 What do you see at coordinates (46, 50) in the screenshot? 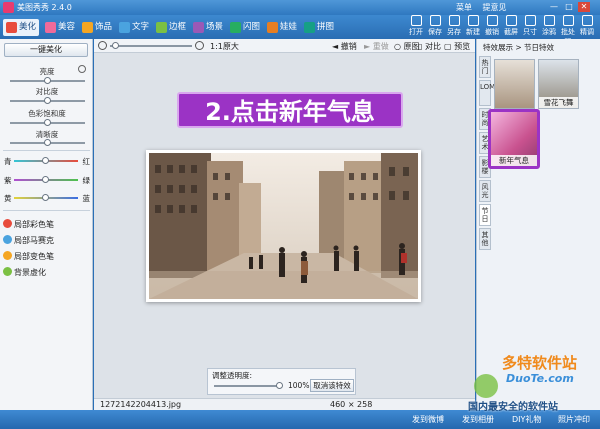
I see `one-key-beautify-button: 一键美化` at bounding box center [46, 50].